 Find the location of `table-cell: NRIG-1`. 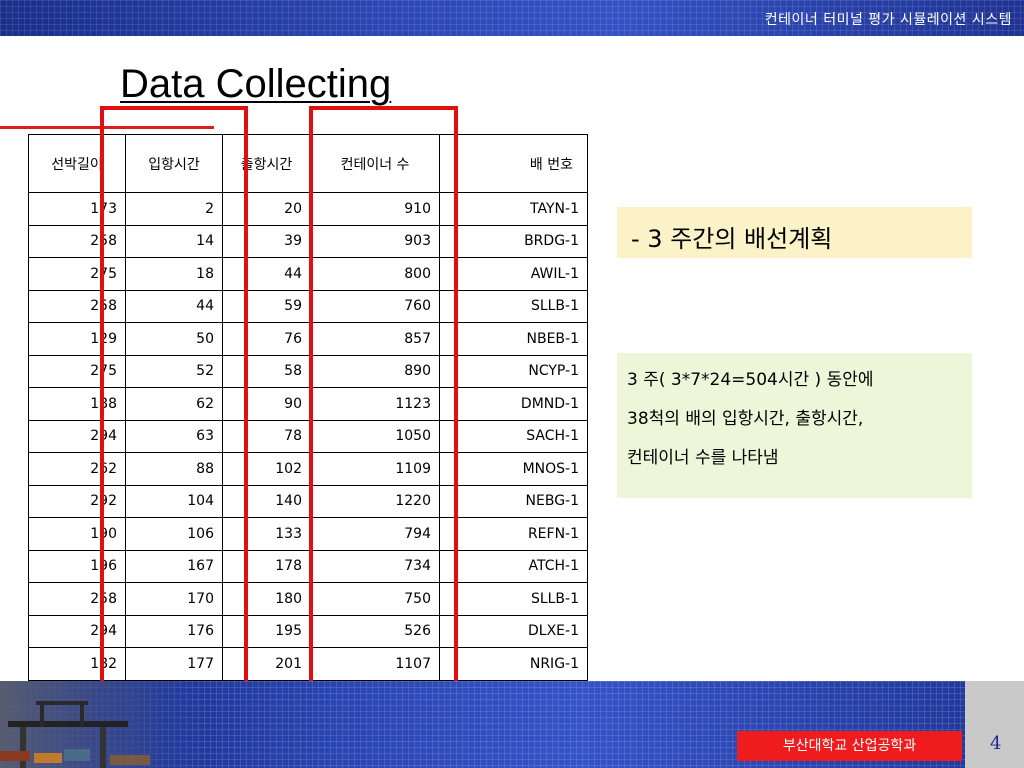

table-cell: NRIG-1 is located at coordinates (513, 664).